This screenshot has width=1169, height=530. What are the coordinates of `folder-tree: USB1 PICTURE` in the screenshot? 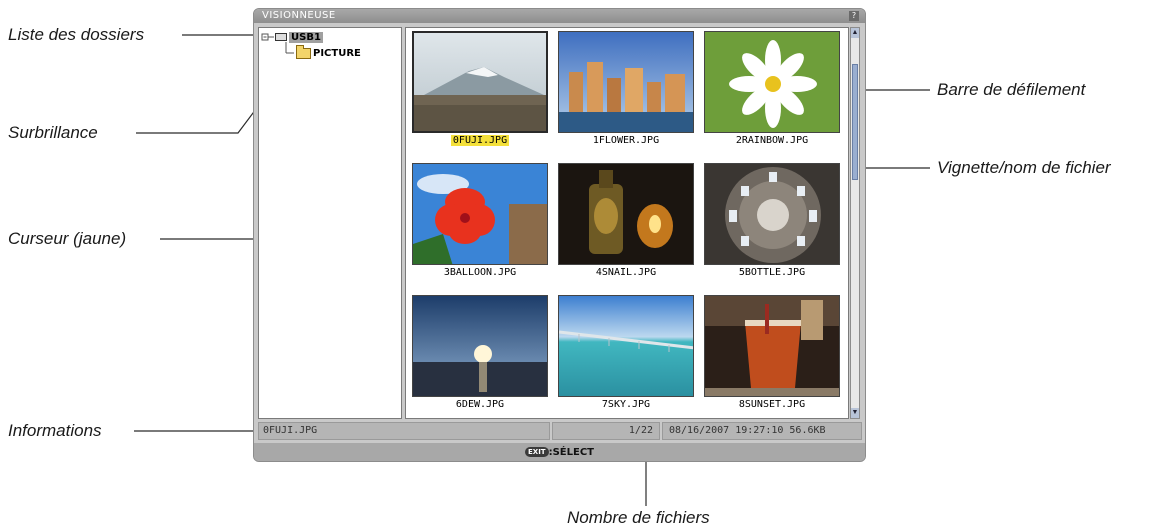 It's located at (330, 223).